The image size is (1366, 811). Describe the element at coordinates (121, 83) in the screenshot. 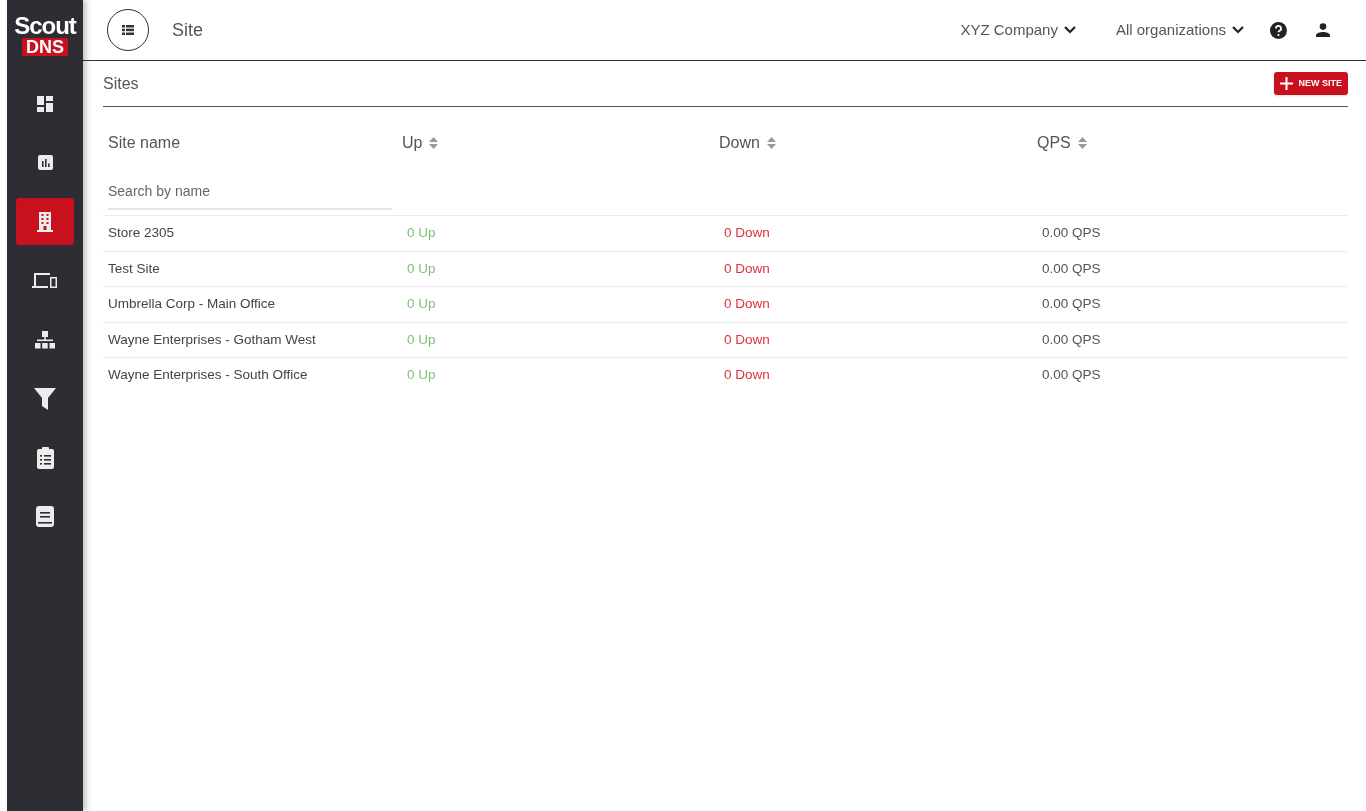

I see `section-title: Sites` at that location.